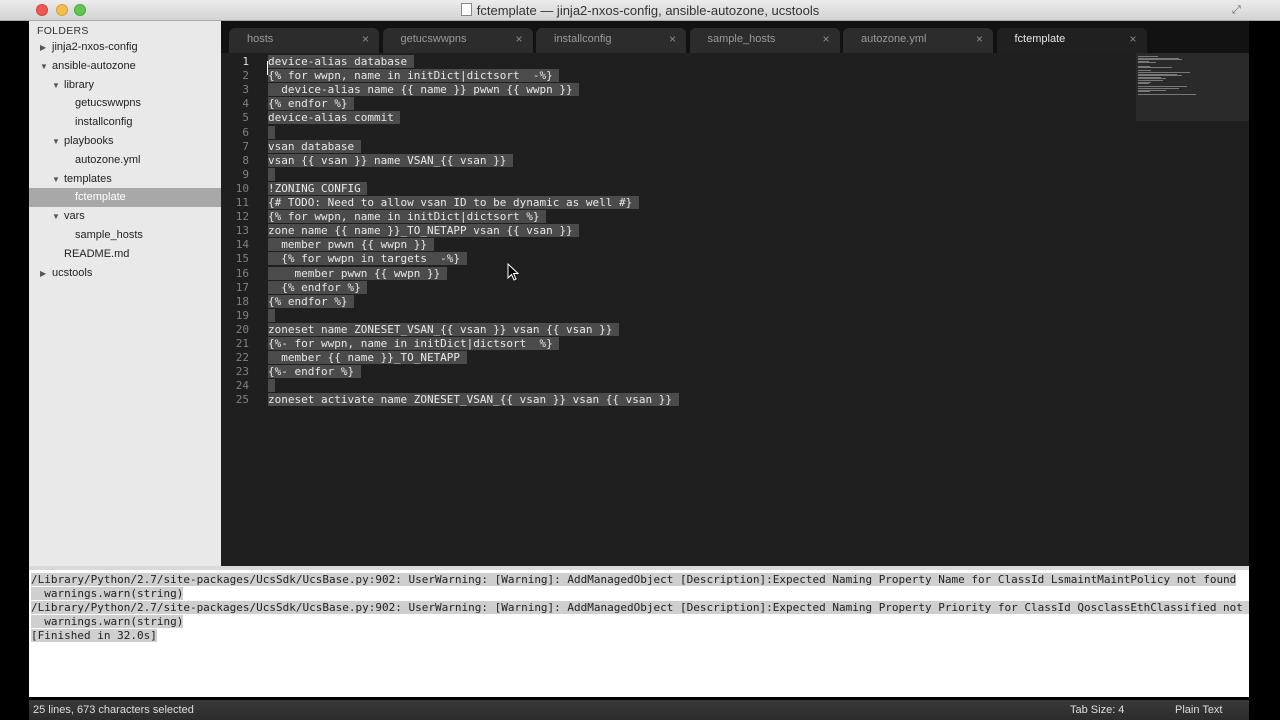 The image size is (1280, 720). I want to click on sidebar-file: getucswwpns, so click(125, 103).